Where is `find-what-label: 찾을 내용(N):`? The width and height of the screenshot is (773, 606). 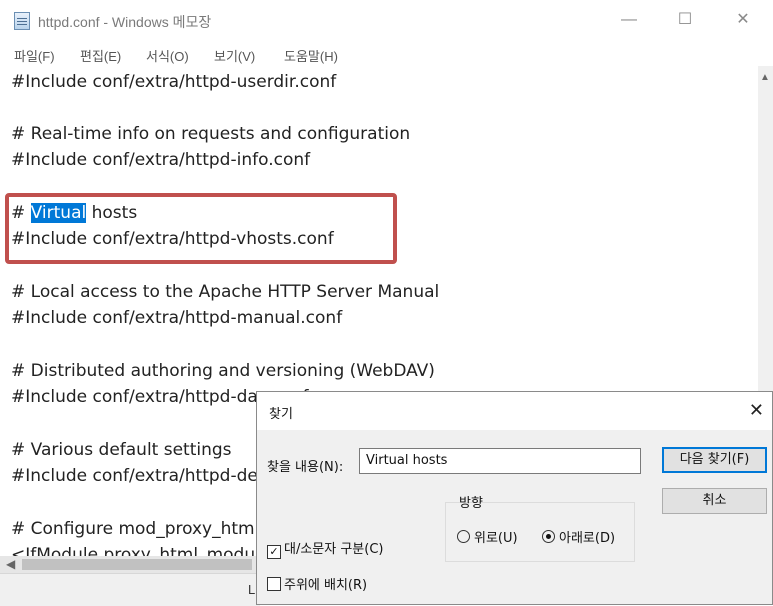 find-what-label: 찾을 내용(N): is located at coordinates (305, 467).